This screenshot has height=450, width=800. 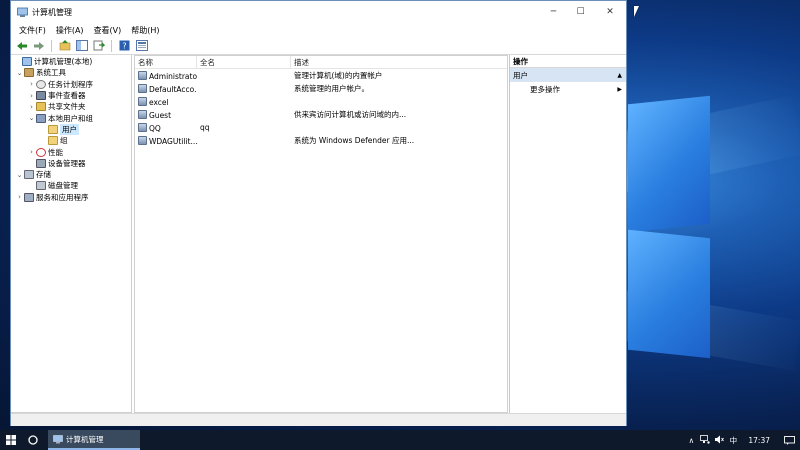 I want to click on start-button, so click(x=11, y=440).